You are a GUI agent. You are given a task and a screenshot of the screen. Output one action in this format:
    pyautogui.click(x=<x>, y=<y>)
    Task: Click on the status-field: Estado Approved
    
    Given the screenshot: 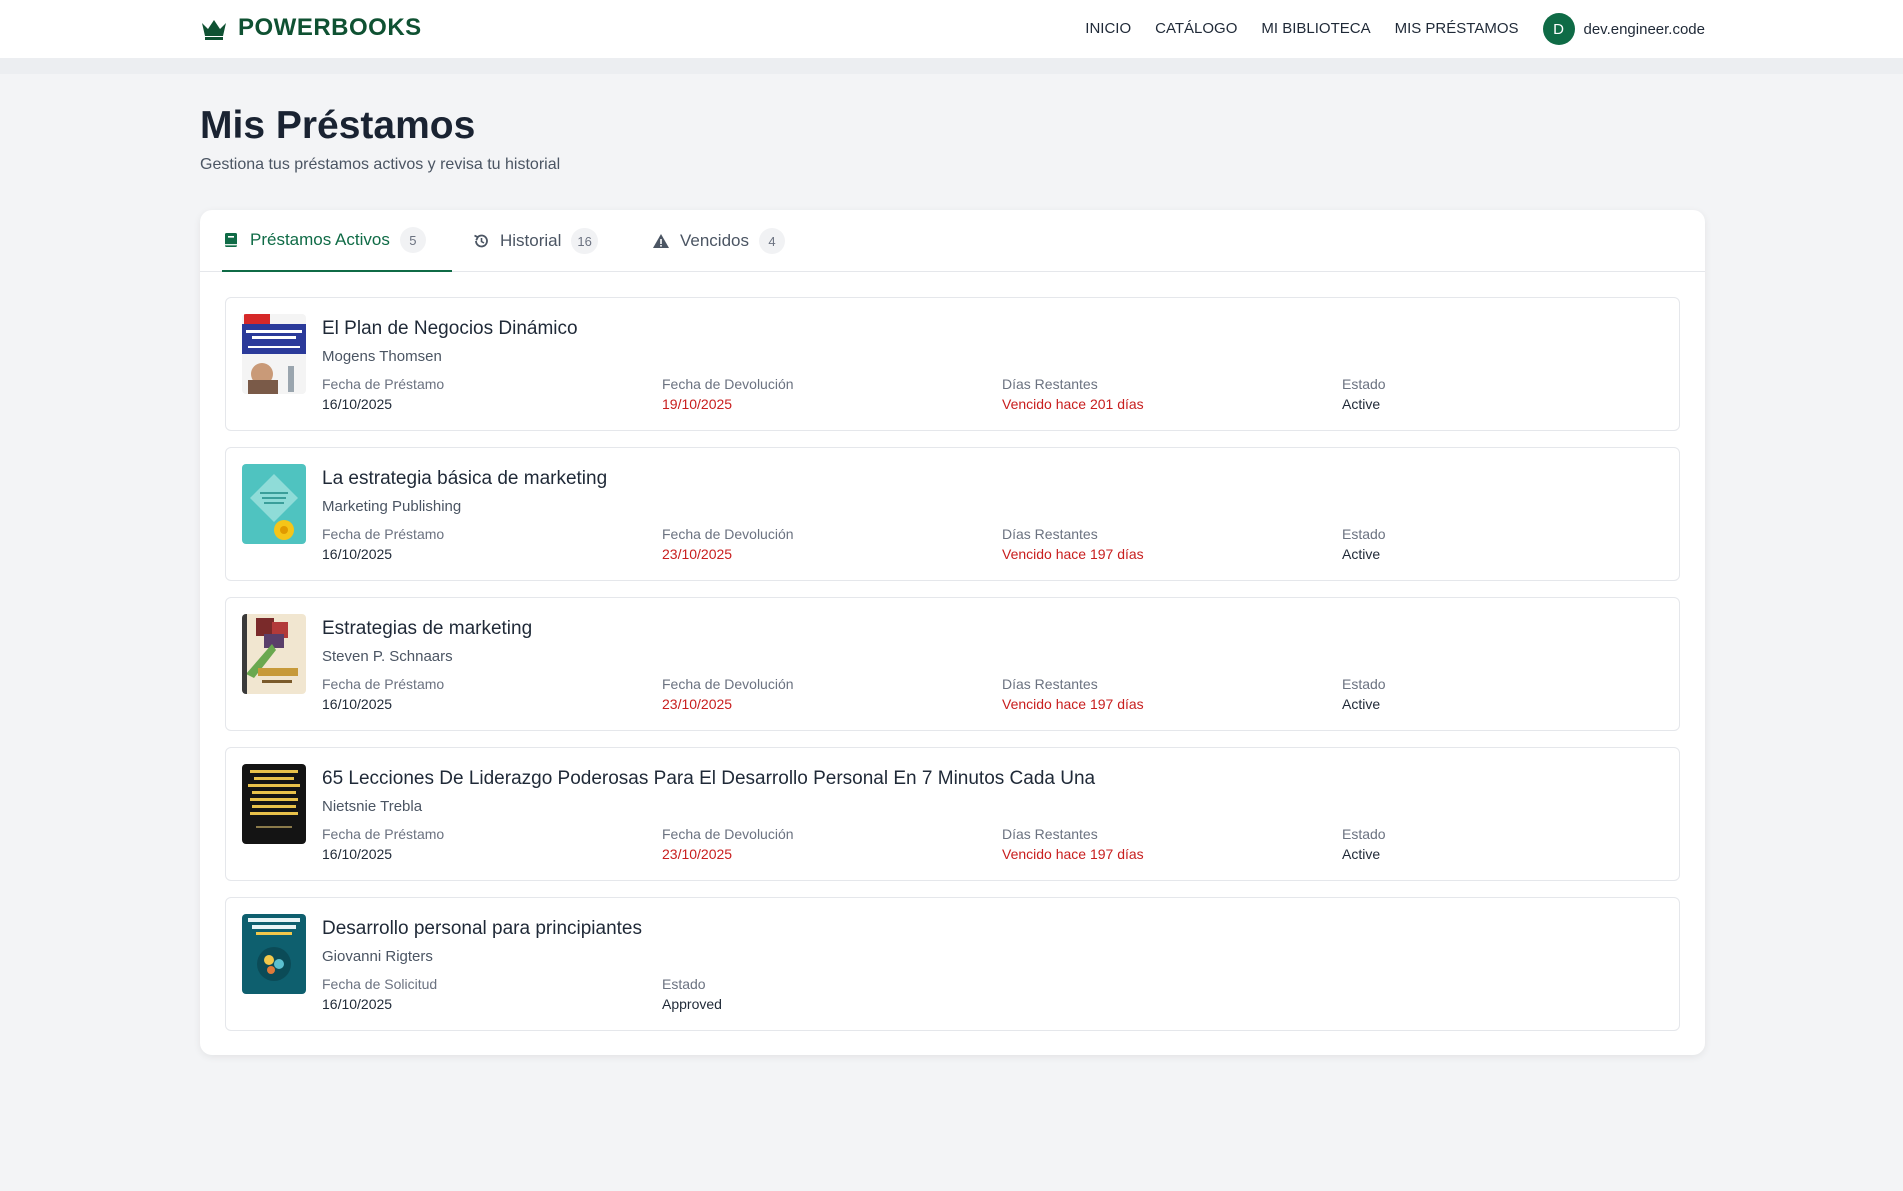 What is the action you would take?
    pyautogui.click(x=692, y=994)
    